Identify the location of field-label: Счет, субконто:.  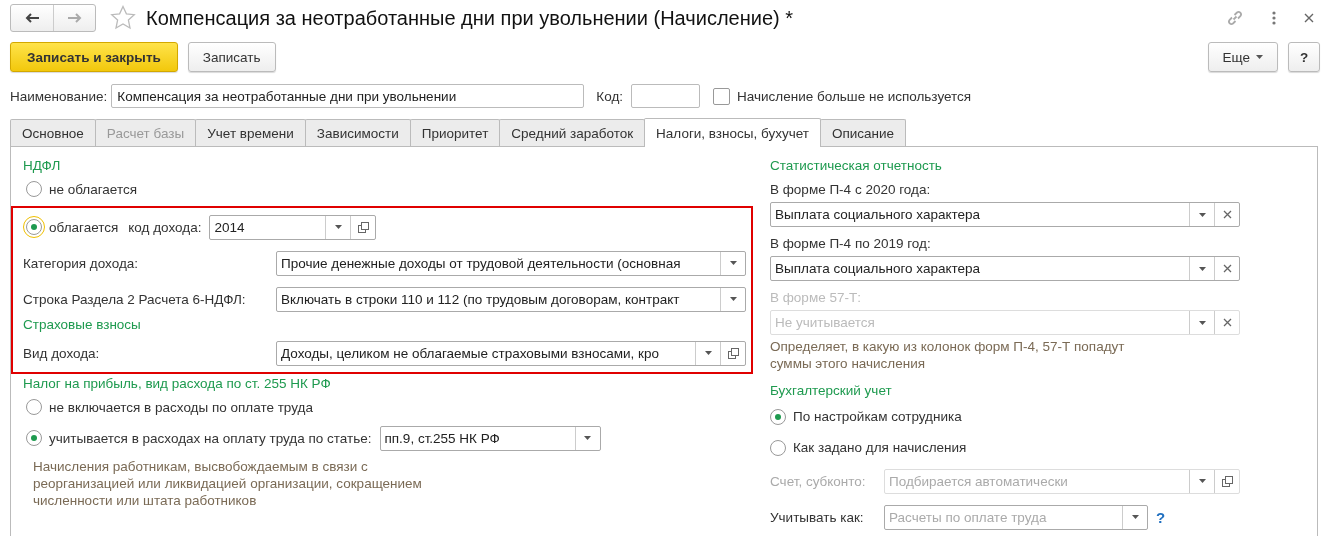
(818, 481).